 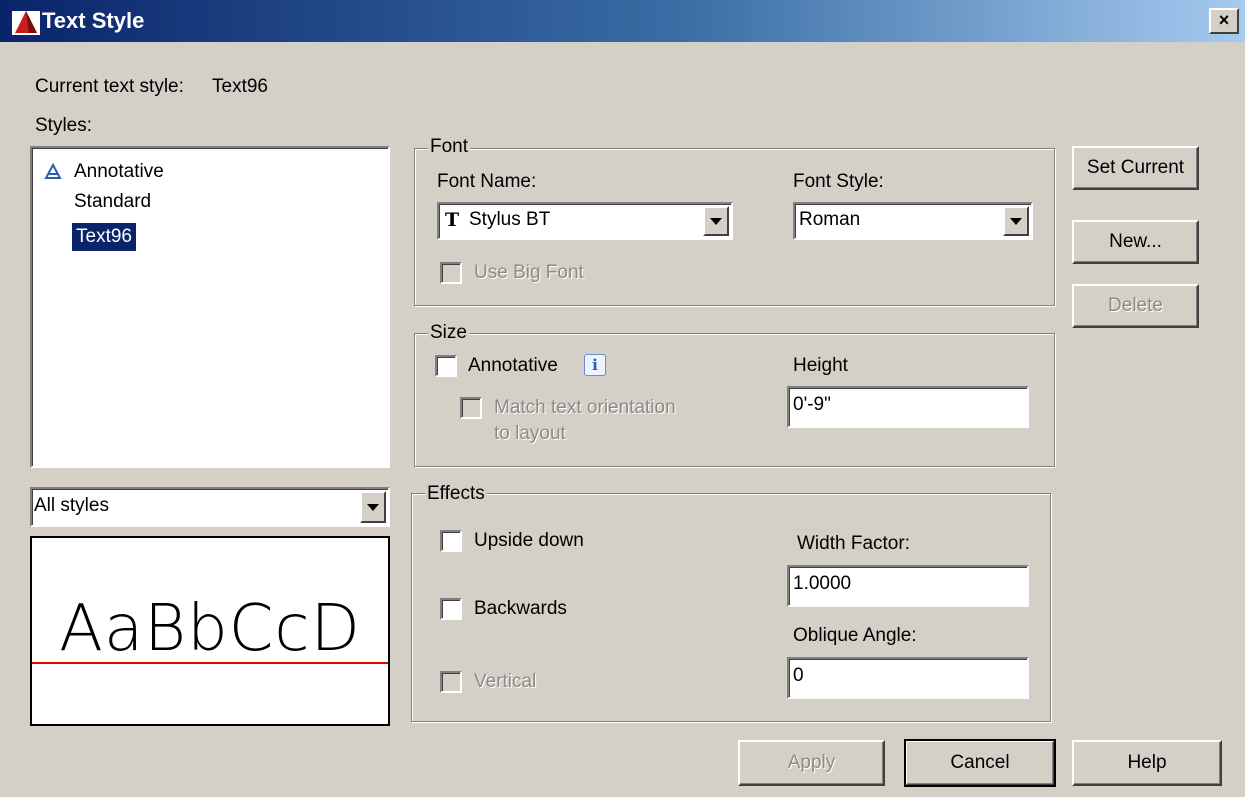 I want to click on close-icon: ×, so click(x=1224, y=20).